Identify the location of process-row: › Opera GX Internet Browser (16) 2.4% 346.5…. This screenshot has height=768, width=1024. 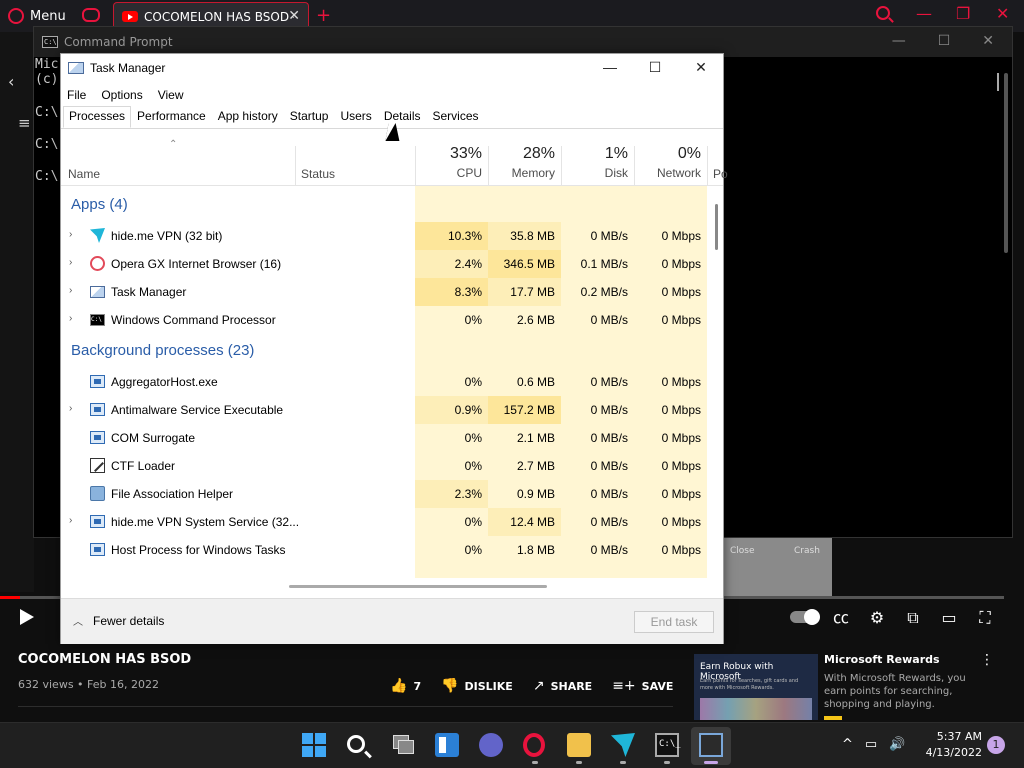
(385, 264).